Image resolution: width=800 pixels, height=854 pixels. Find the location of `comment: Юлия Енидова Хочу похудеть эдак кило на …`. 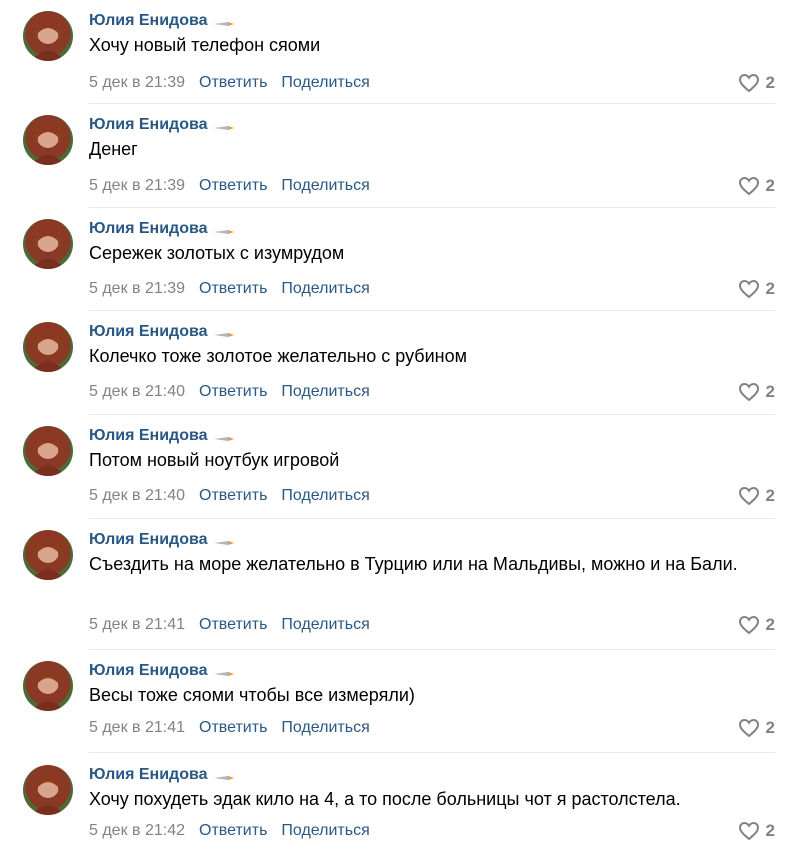

comment: Юлия Енидова Хочу похудеть эдак кило на … is located at coordinates (400, 804).